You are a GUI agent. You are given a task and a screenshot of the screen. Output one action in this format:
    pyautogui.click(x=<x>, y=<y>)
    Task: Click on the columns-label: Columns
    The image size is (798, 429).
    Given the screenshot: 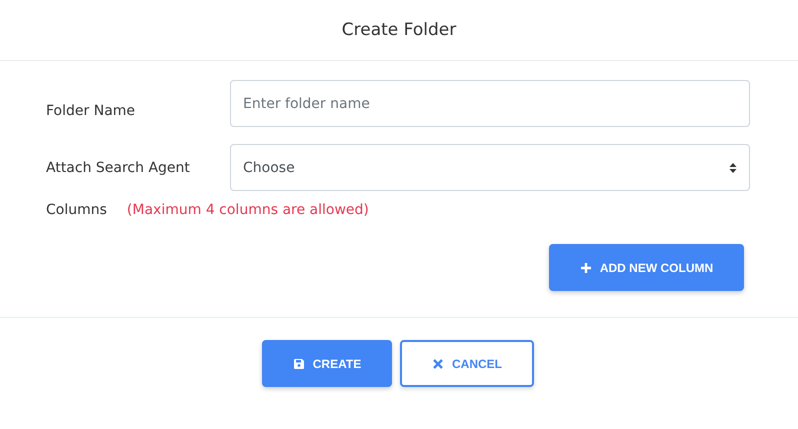 What is the action you would take?
    pyautogui.click(x=76, y=210)
    